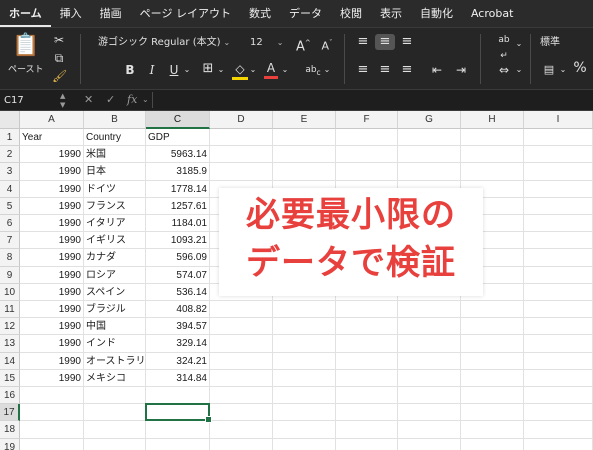  Describe the element at coordinates (51, 444) in the screenshot. I see `cell-a19` at that location.